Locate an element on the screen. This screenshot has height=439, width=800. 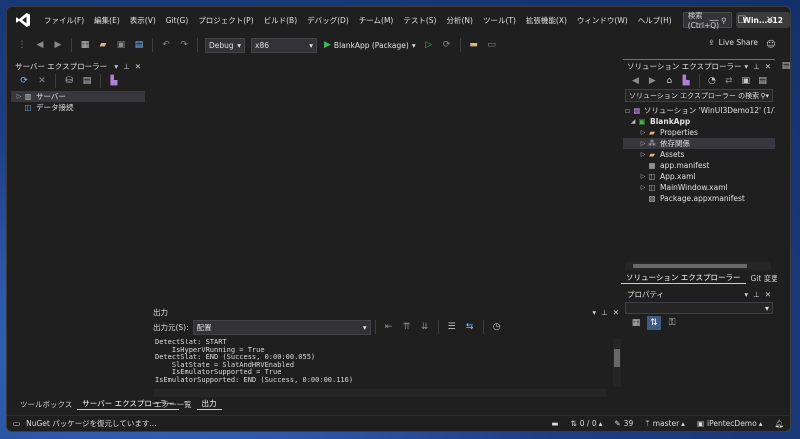
output-source-dropdown: 配置 ▾ is located at coordinates (281, 327).